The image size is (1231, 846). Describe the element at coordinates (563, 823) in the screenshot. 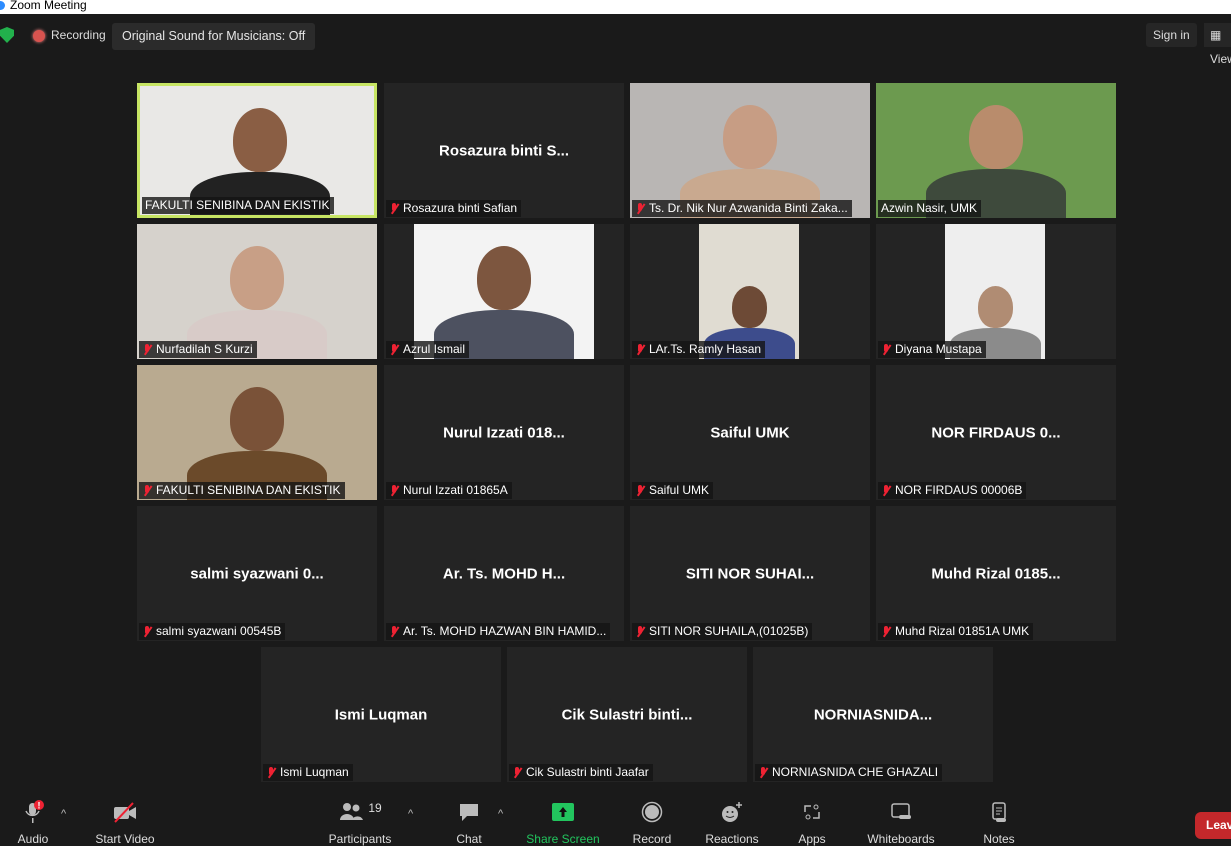

I see `share-screen-button: Share Screen` at that location.